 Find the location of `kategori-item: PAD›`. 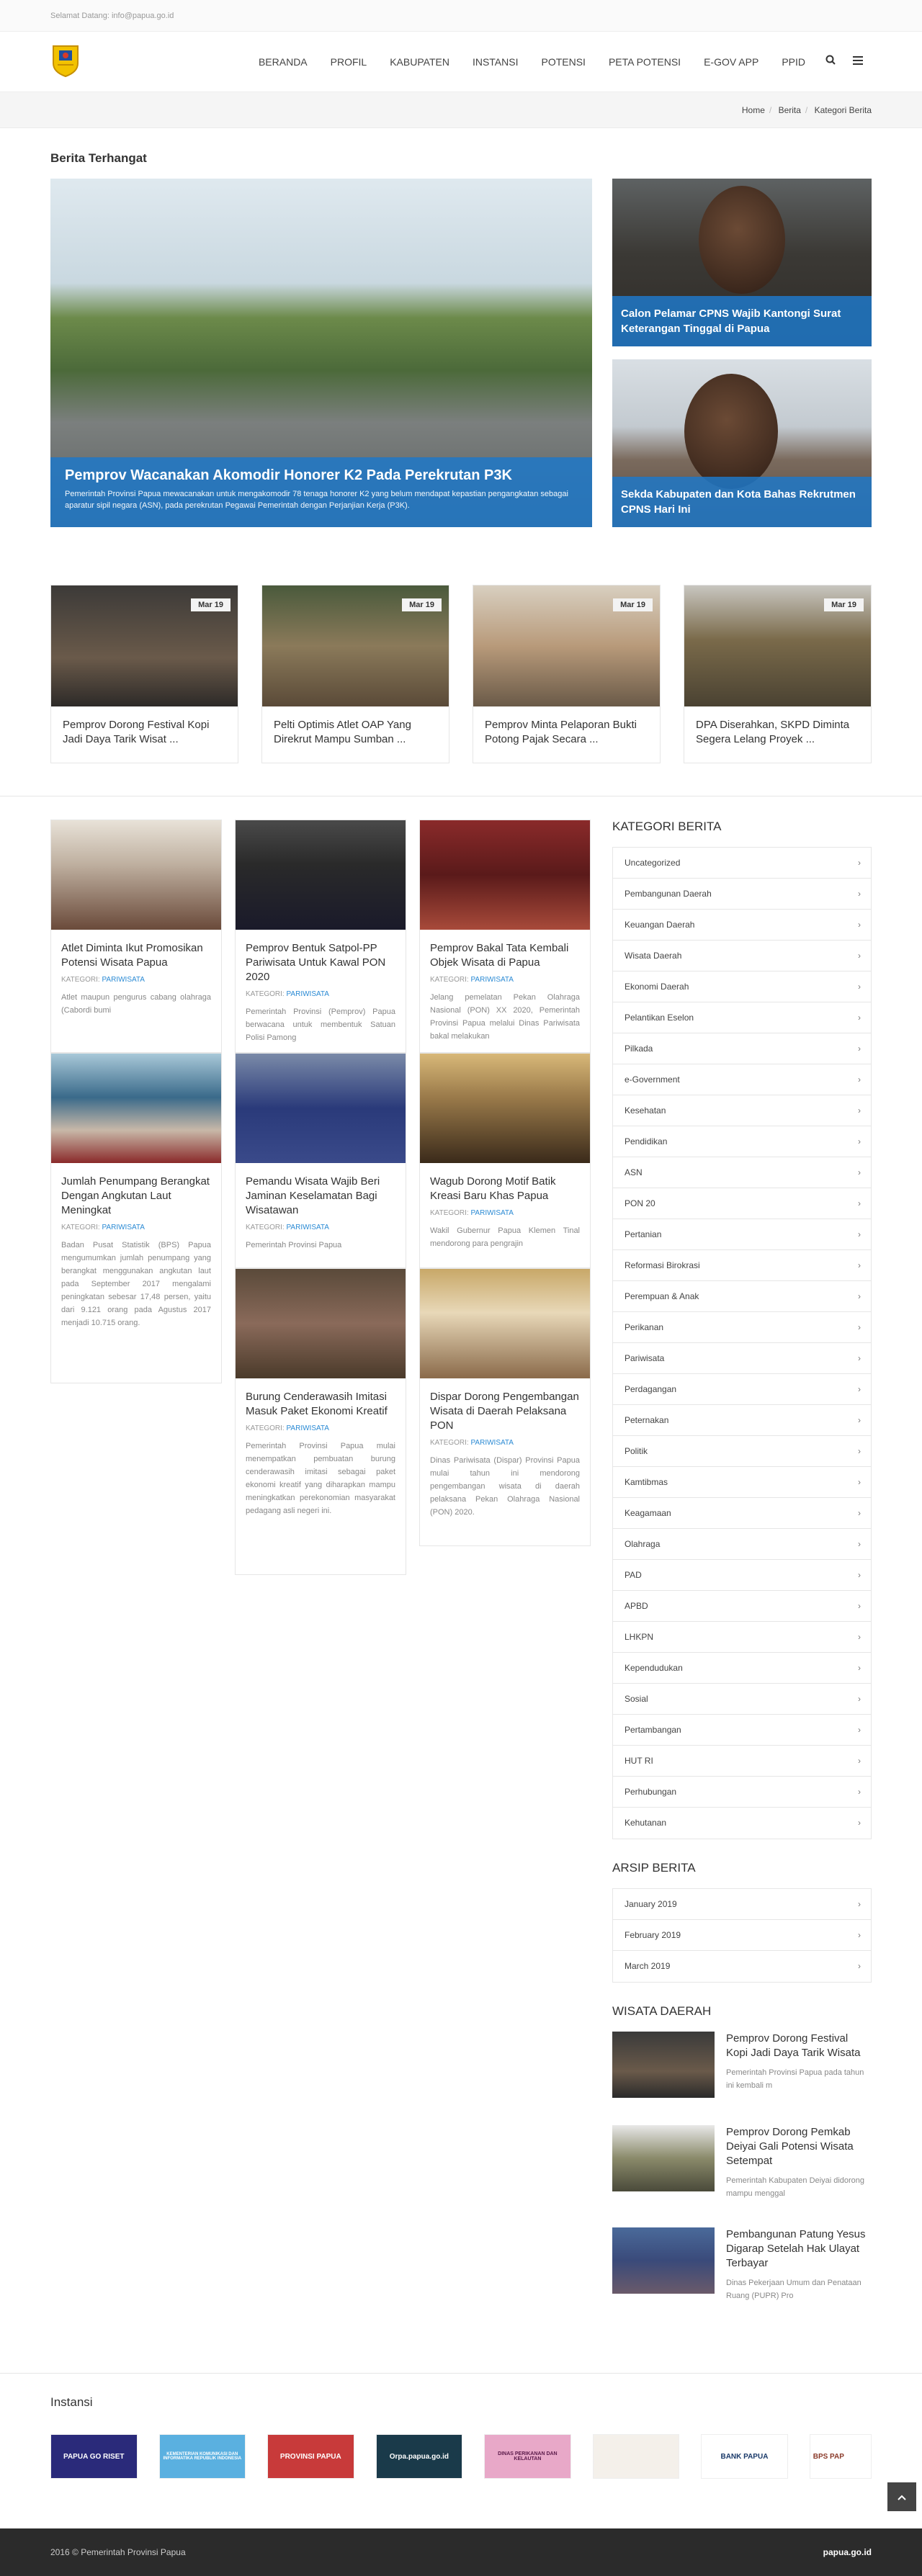

kategori-item: PAD› is located at coordinates (742, 1575).